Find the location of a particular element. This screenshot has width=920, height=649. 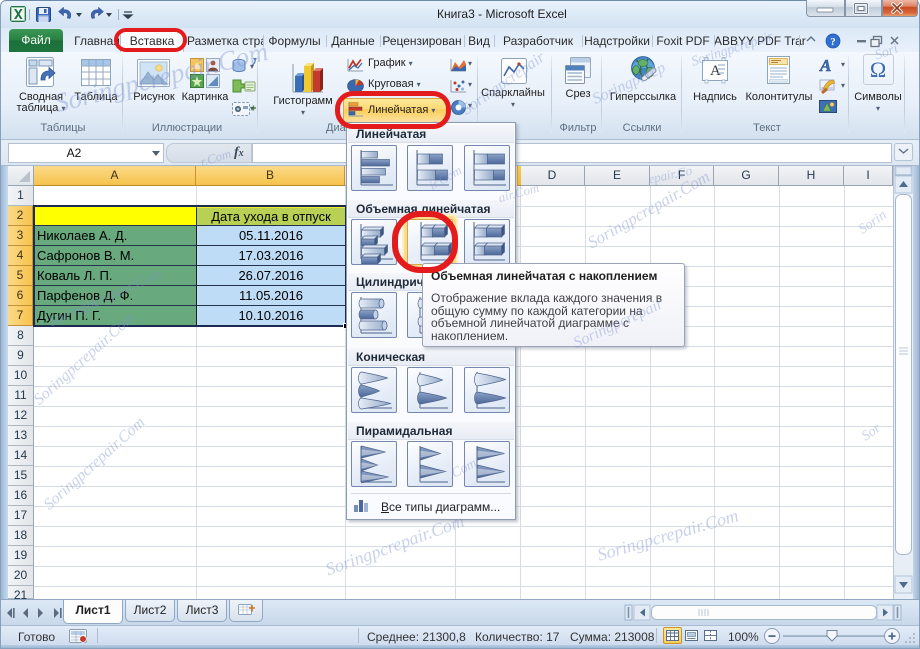

svg-text: A is located at coordinates (825, 65).